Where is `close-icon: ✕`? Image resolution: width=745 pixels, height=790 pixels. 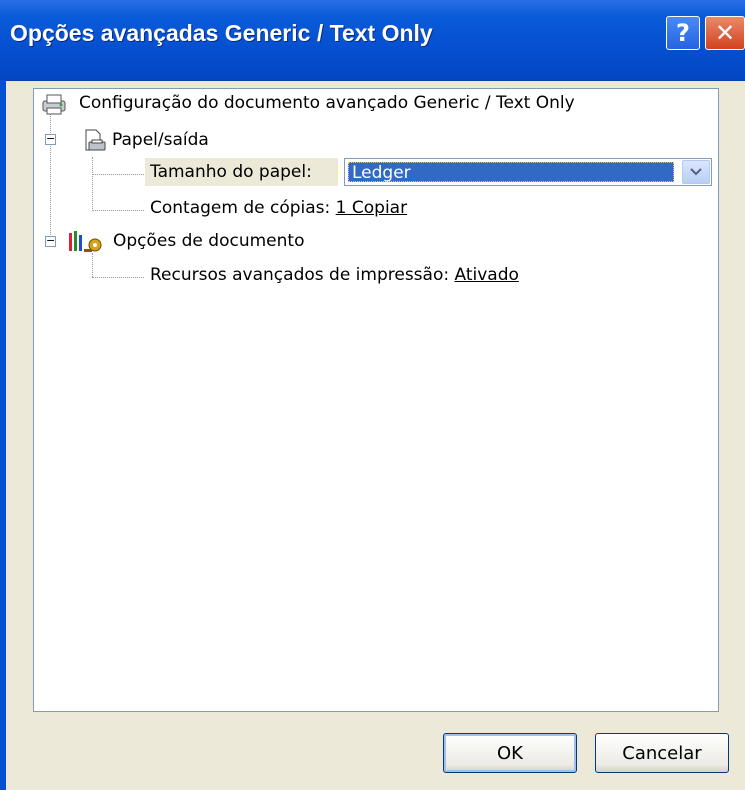
close-icon: ✕ is located at coordinates (725, 33).